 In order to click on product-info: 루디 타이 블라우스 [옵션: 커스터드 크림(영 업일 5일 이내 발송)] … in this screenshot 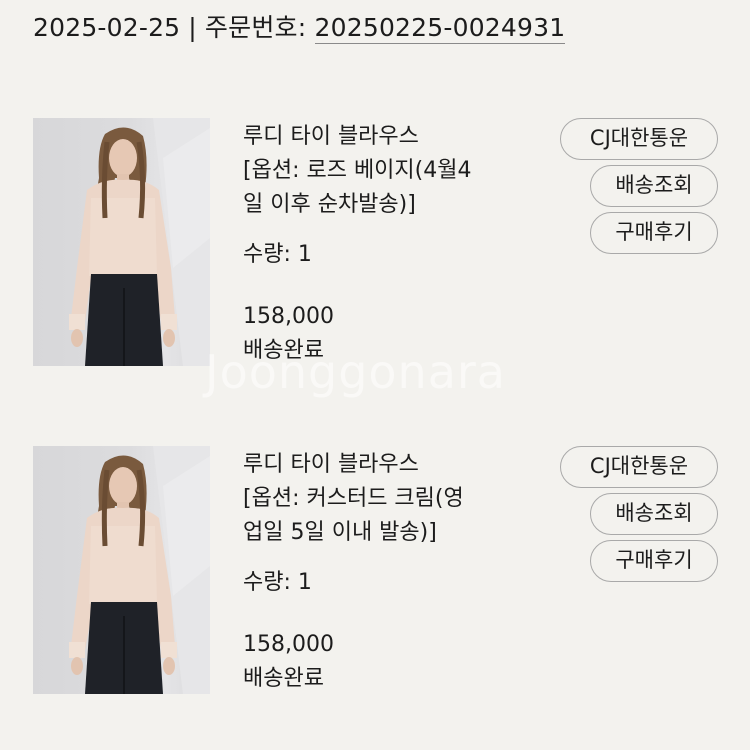, I will do `click(393, 571)`.